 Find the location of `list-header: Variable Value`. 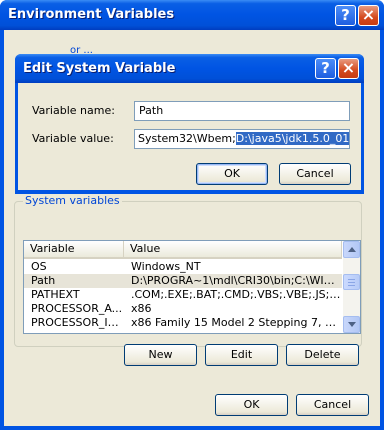

list-header: Variable Value is located at coordinates (183, 250).